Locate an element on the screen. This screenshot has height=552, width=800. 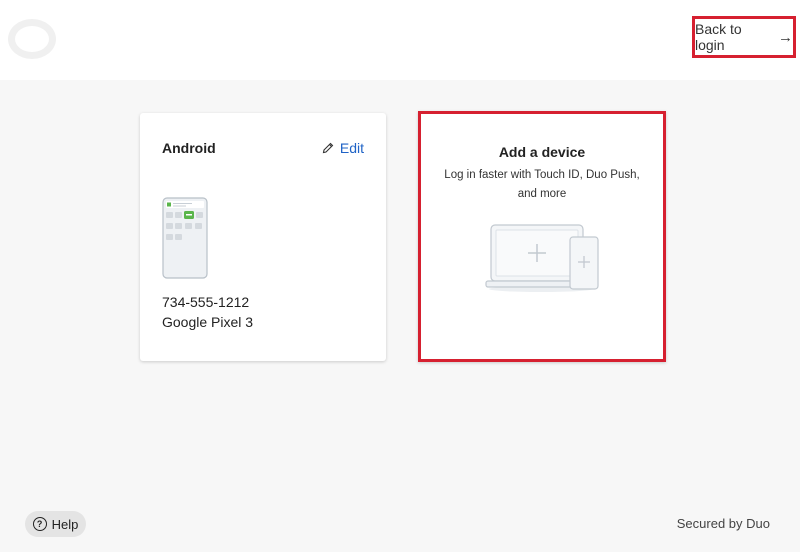
back-to-login-link: Back to login → is located at coordinates (744, 37).